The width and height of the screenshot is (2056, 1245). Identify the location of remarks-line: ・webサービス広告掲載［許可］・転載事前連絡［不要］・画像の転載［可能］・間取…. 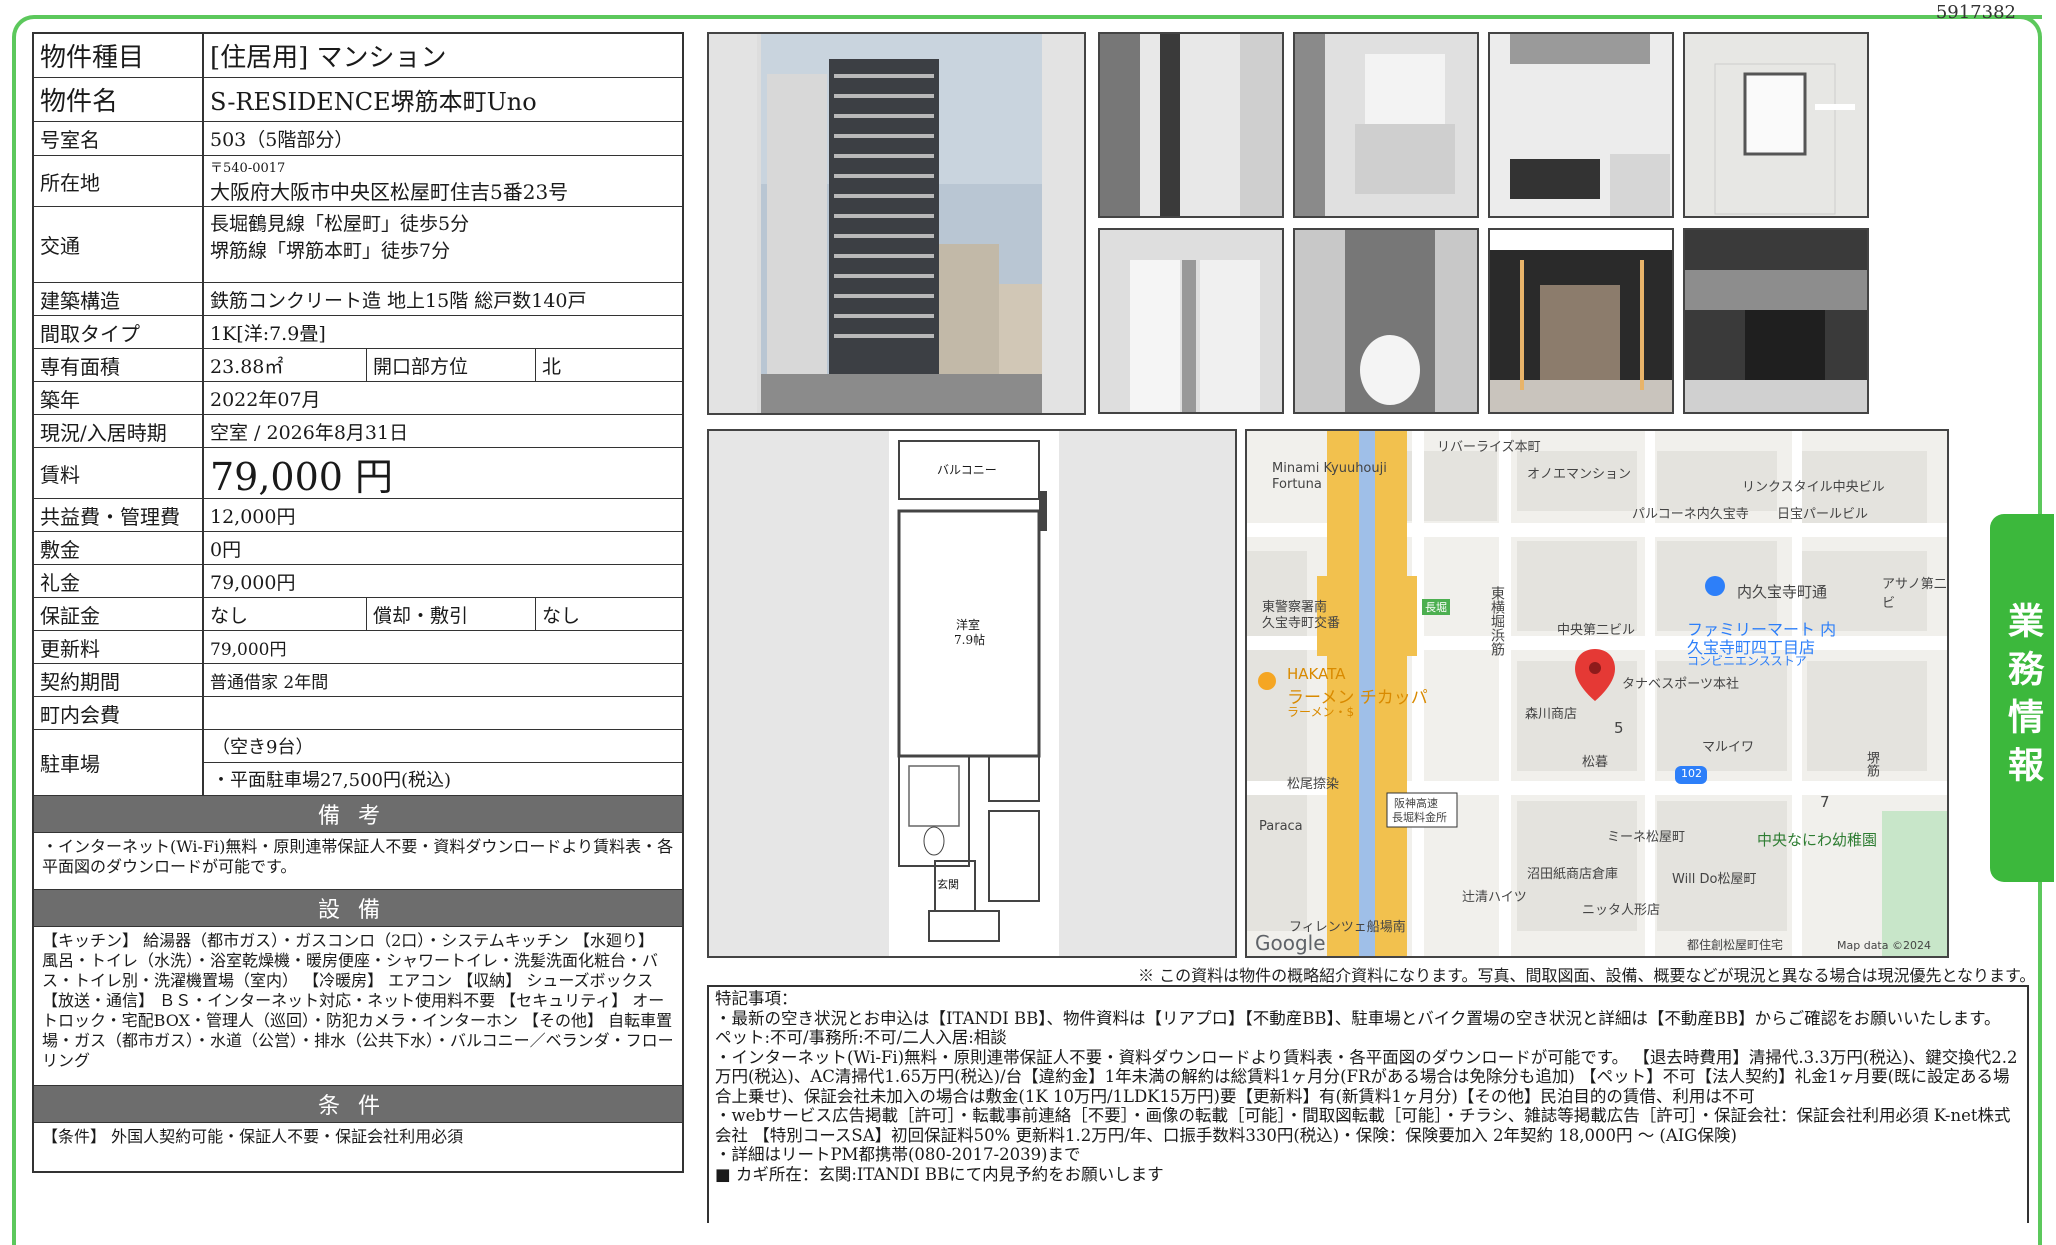
(1363, 1125).